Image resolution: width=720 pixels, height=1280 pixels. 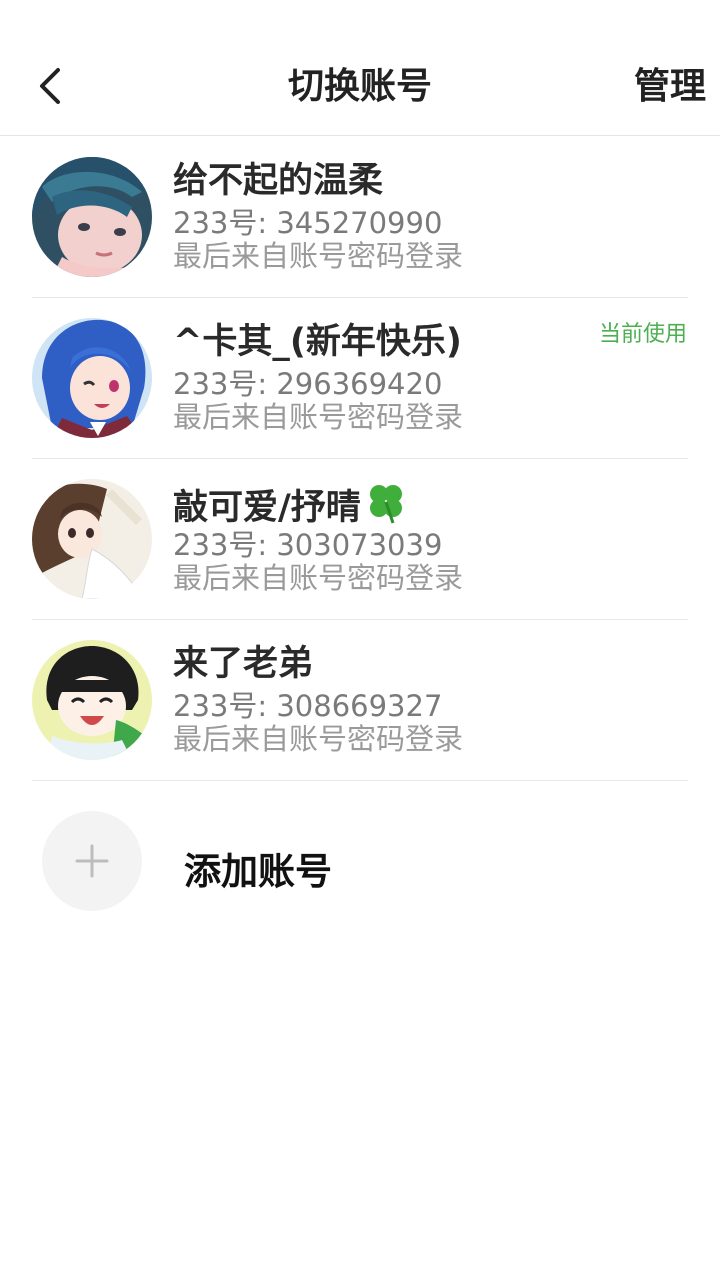 I want to click on page-title: 切换账号, so click(x=359, y=86).